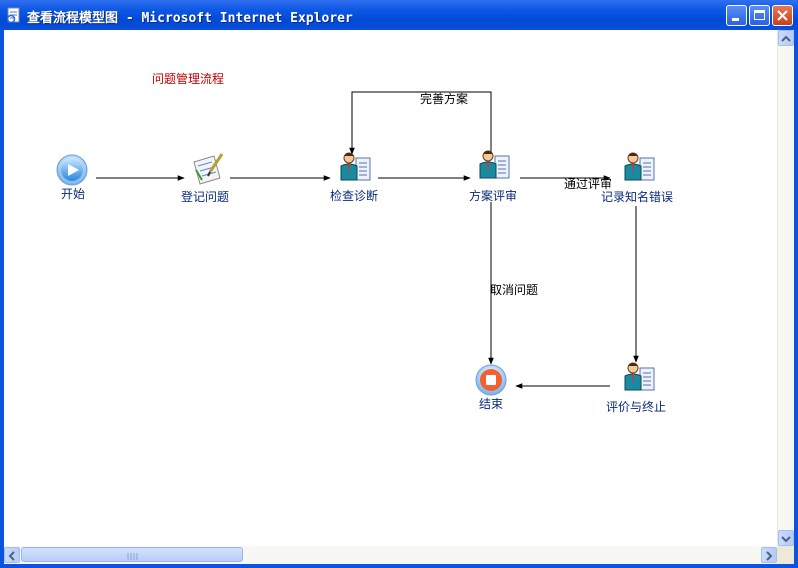 This screenshot has height=568, width=798. Describe the element at coordinates (72, 170) in the screenshot. I see `start-node-icon` at that location.